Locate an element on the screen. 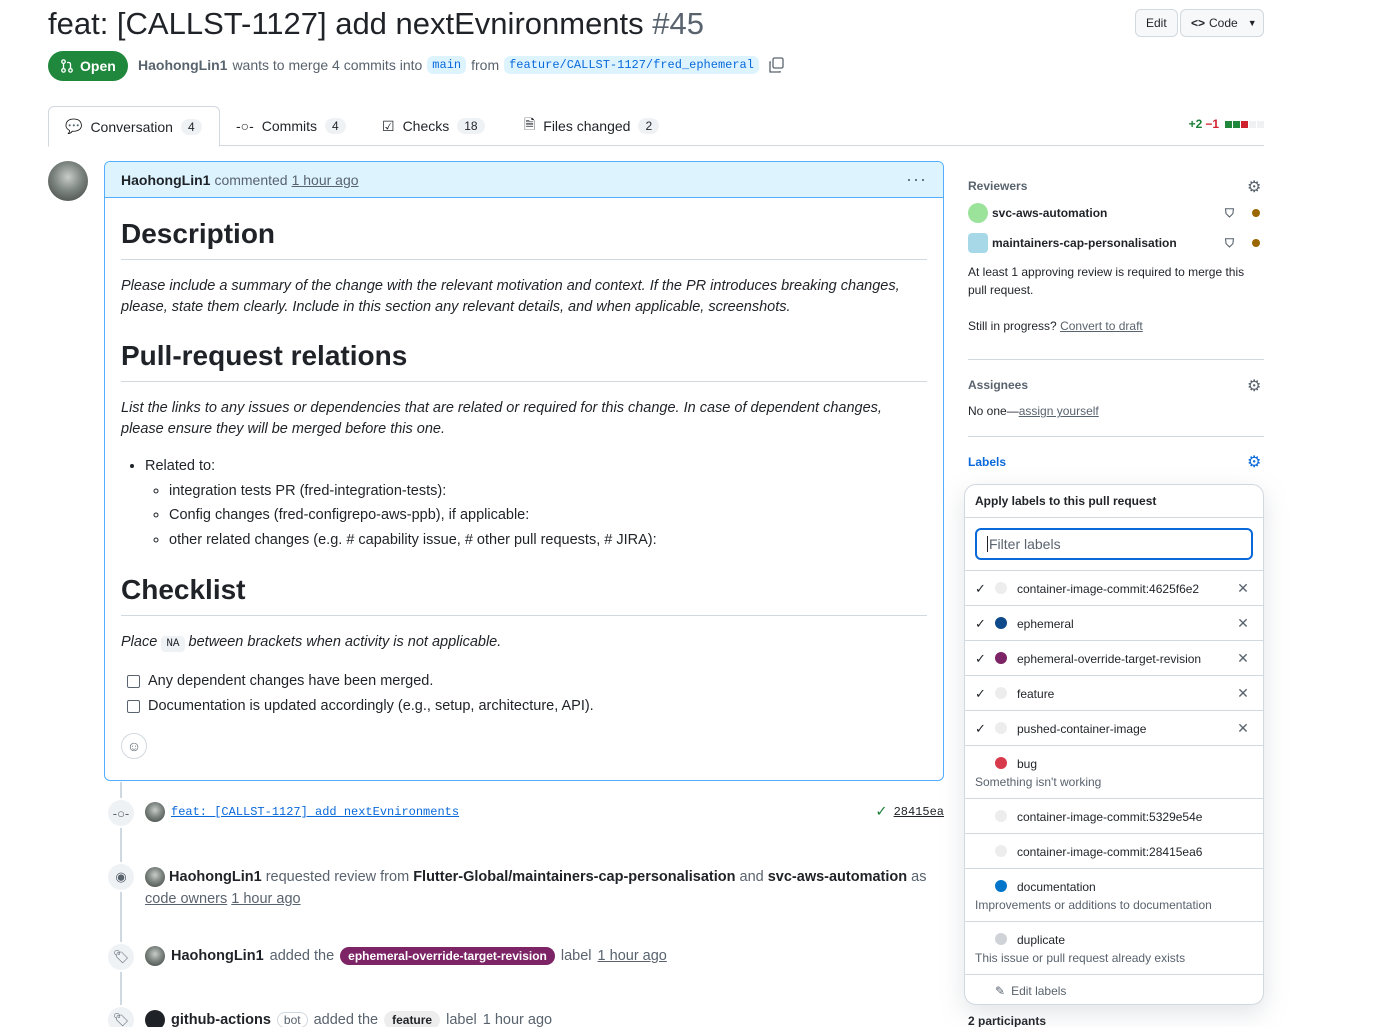 The height and width of the screenshot is (1027, 1380). edit-labels-link: ✎ Edit labels is located at coordinates (1114, 989).